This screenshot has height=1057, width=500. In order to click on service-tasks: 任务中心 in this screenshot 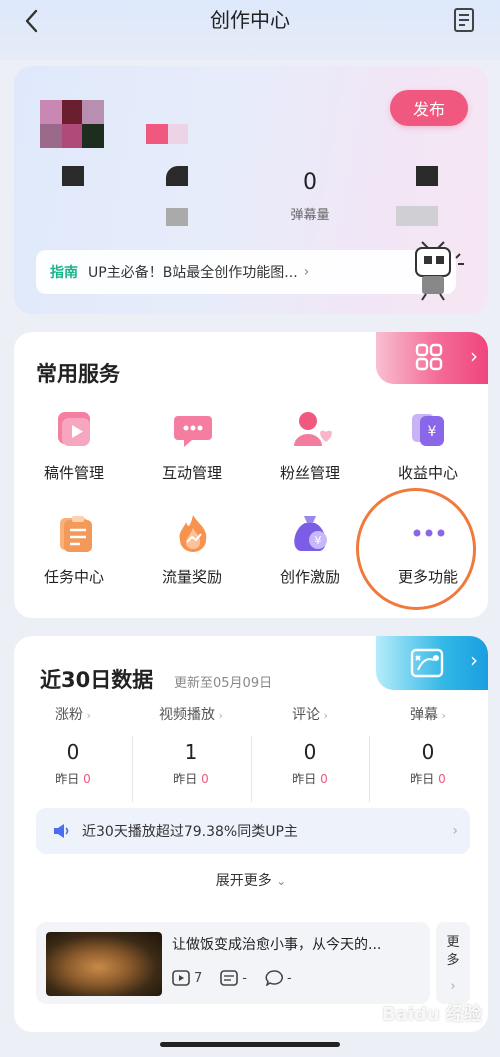, I will do `click(74, 555)`.